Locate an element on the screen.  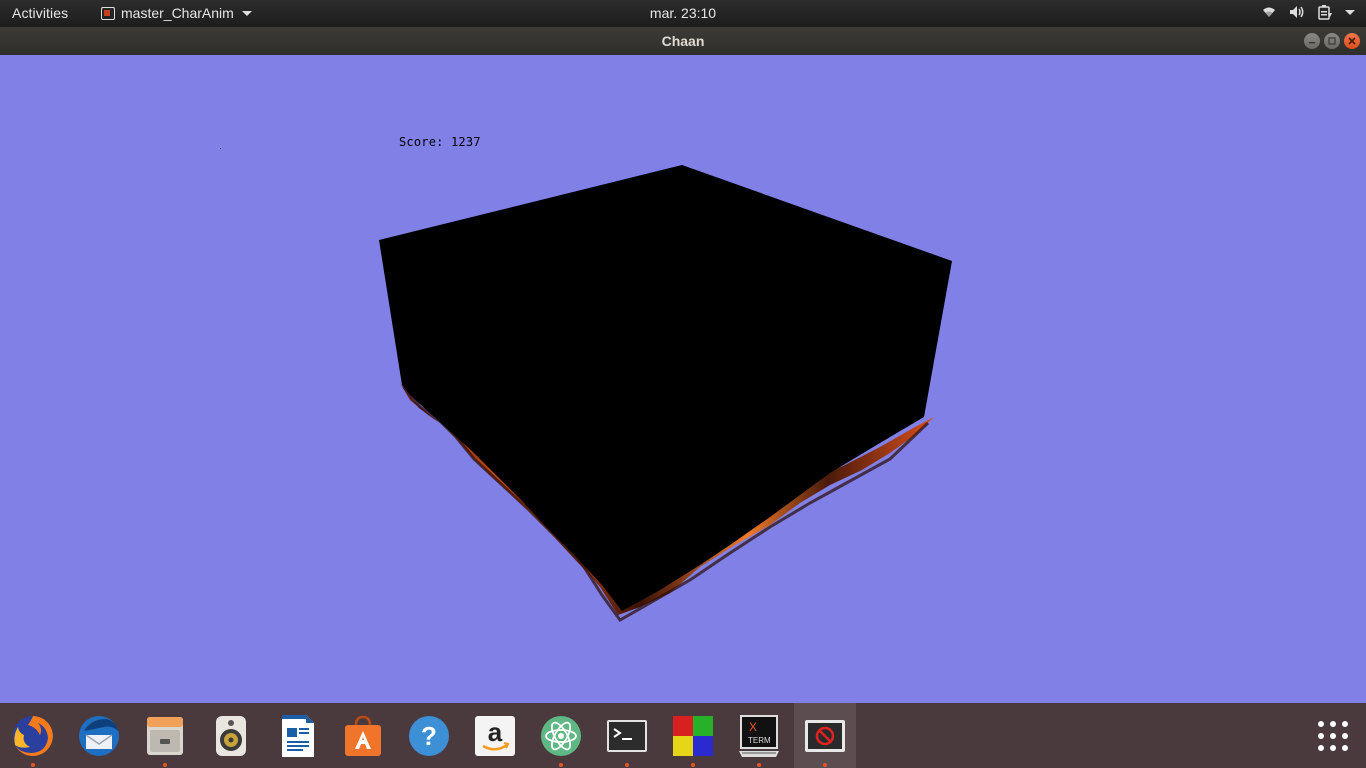
dock-item-thunderbird is located at coordinates (99, 735).